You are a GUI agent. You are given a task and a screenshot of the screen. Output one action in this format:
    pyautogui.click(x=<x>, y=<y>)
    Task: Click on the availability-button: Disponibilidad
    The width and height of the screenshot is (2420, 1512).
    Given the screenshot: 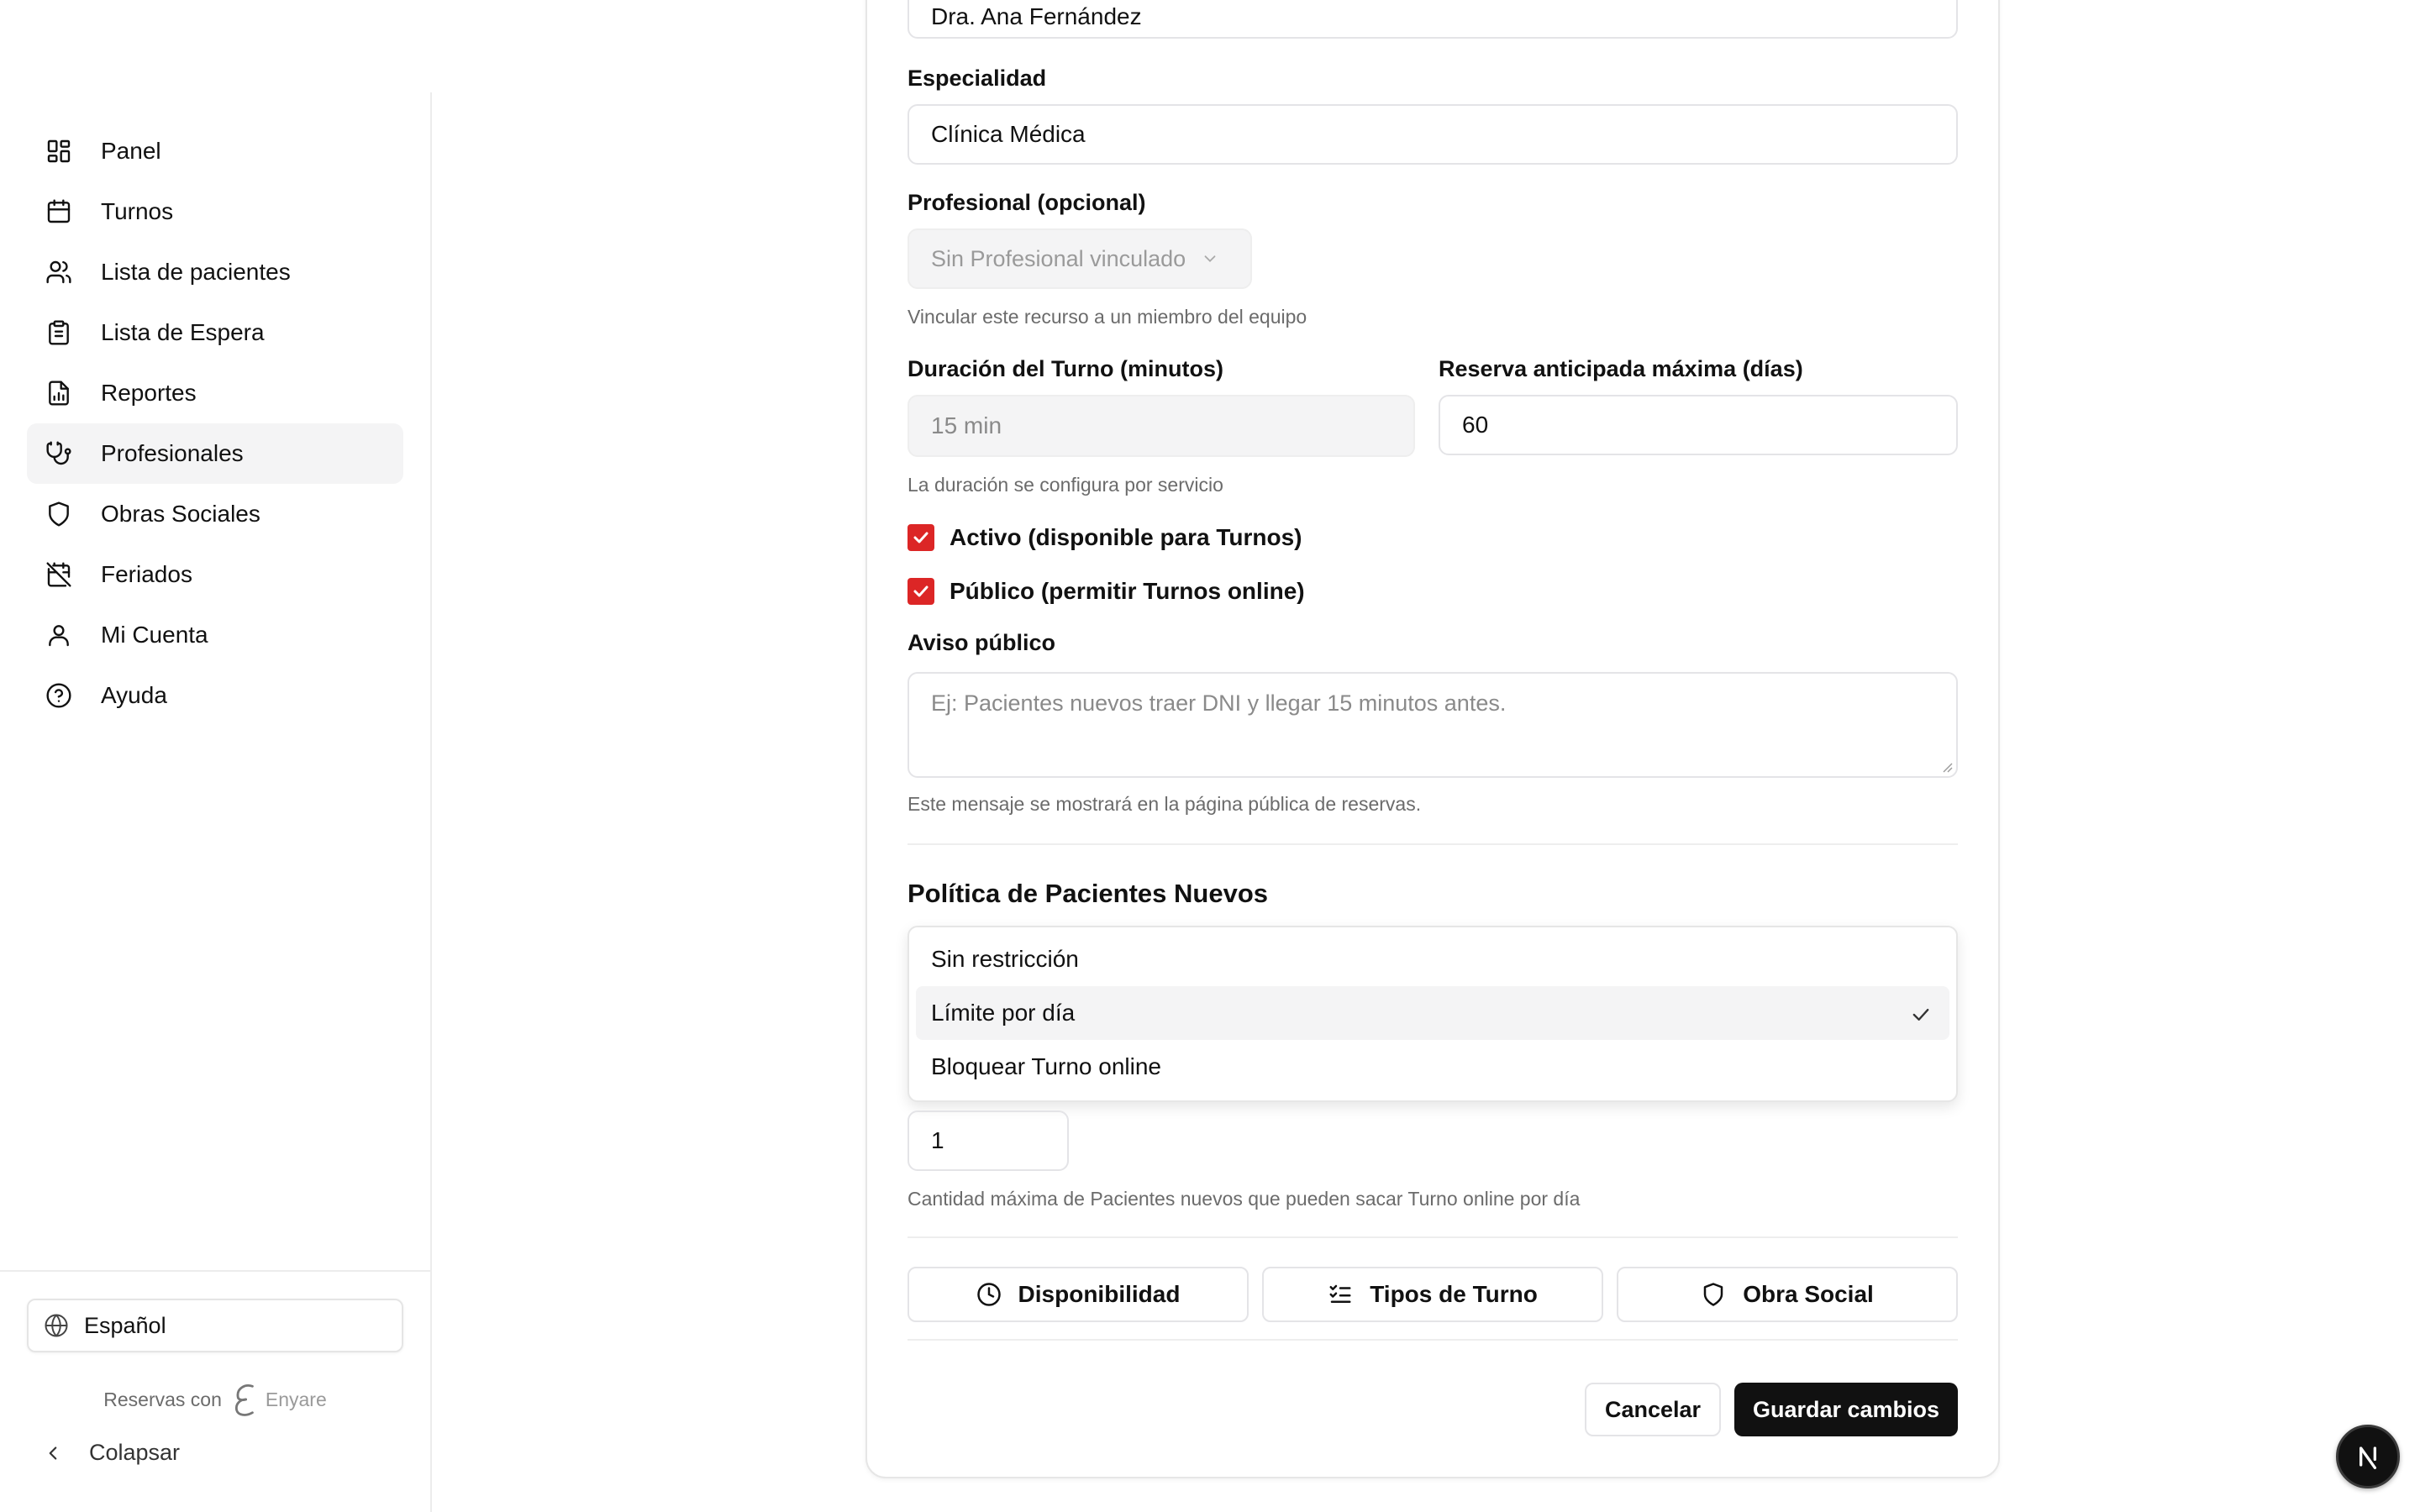 What is the action you would take?
    pyautogui.click(x=1078, y=1294)
    